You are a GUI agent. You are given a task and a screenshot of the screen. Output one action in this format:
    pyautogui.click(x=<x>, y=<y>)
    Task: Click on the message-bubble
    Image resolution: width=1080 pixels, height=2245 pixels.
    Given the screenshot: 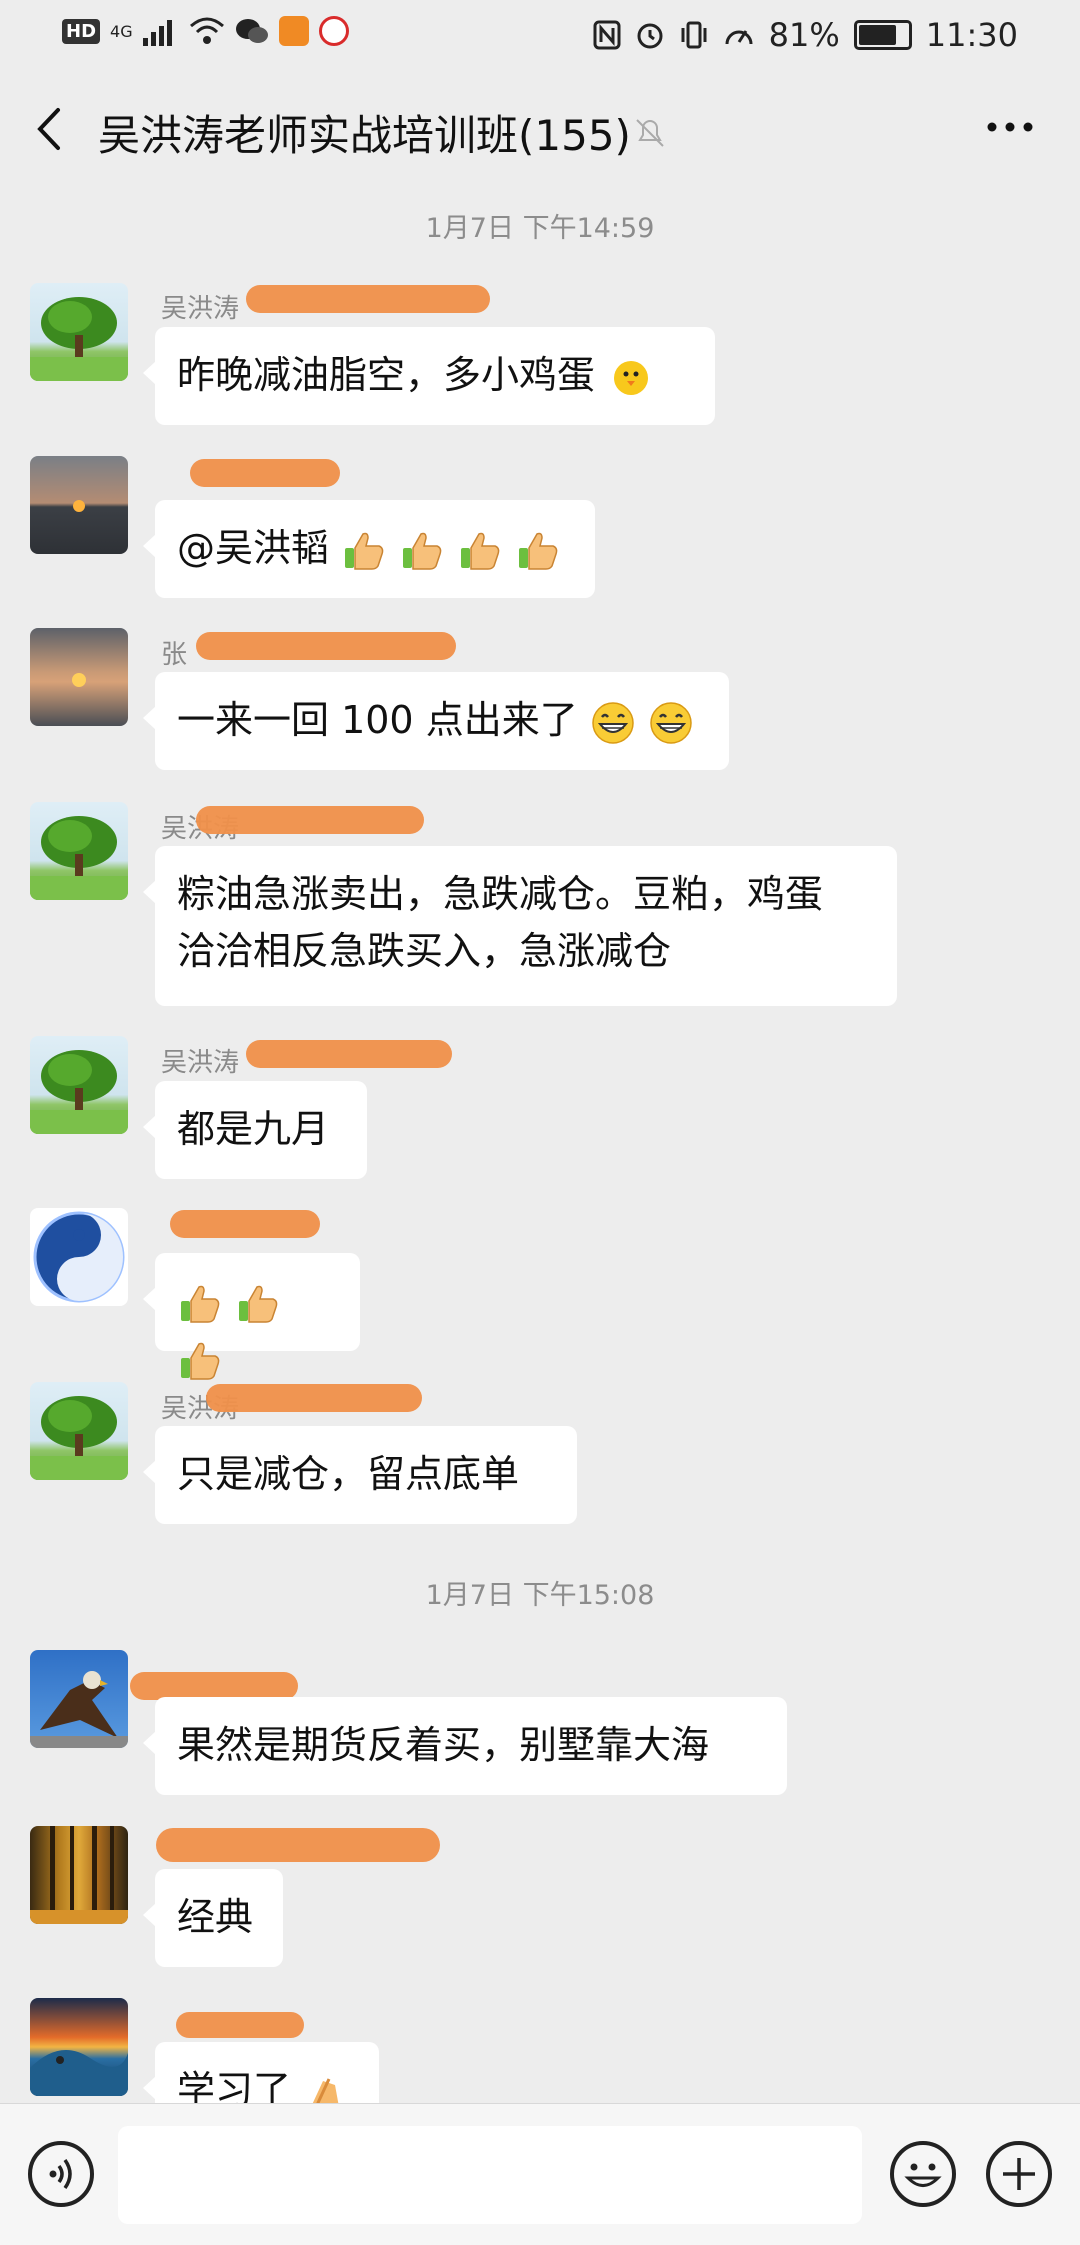 What is the action you would take?
    pyautogui.click(x=251, y=1316)
    